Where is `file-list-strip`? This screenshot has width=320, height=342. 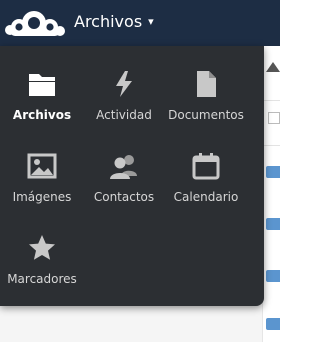
file-list-strip is located at coordinates (271, 194).